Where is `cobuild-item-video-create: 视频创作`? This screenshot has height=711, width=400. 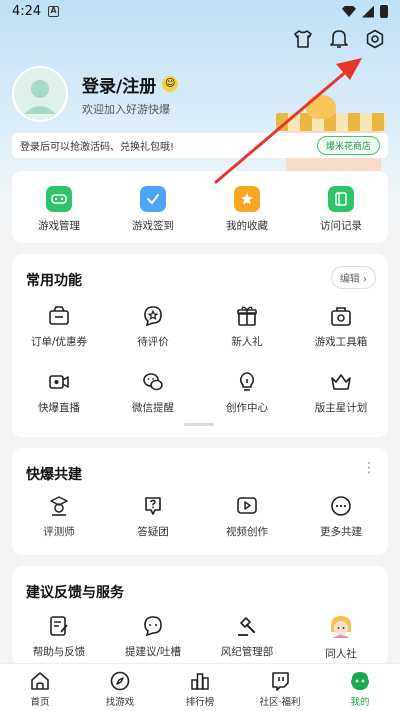 cobuild-item-video-create: 视频创作 is located at coordinates (247, 516).